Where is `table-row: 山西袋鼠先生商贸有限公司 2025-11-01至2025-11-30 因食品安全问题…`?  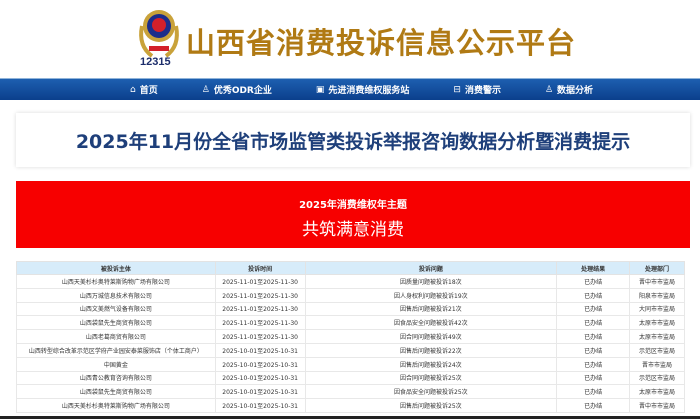 table-row: 山西袋鼠先生商贸有限公司 2025-11-01至2025-11-30 因食品安全问题… is located at coordinates (350, 323).